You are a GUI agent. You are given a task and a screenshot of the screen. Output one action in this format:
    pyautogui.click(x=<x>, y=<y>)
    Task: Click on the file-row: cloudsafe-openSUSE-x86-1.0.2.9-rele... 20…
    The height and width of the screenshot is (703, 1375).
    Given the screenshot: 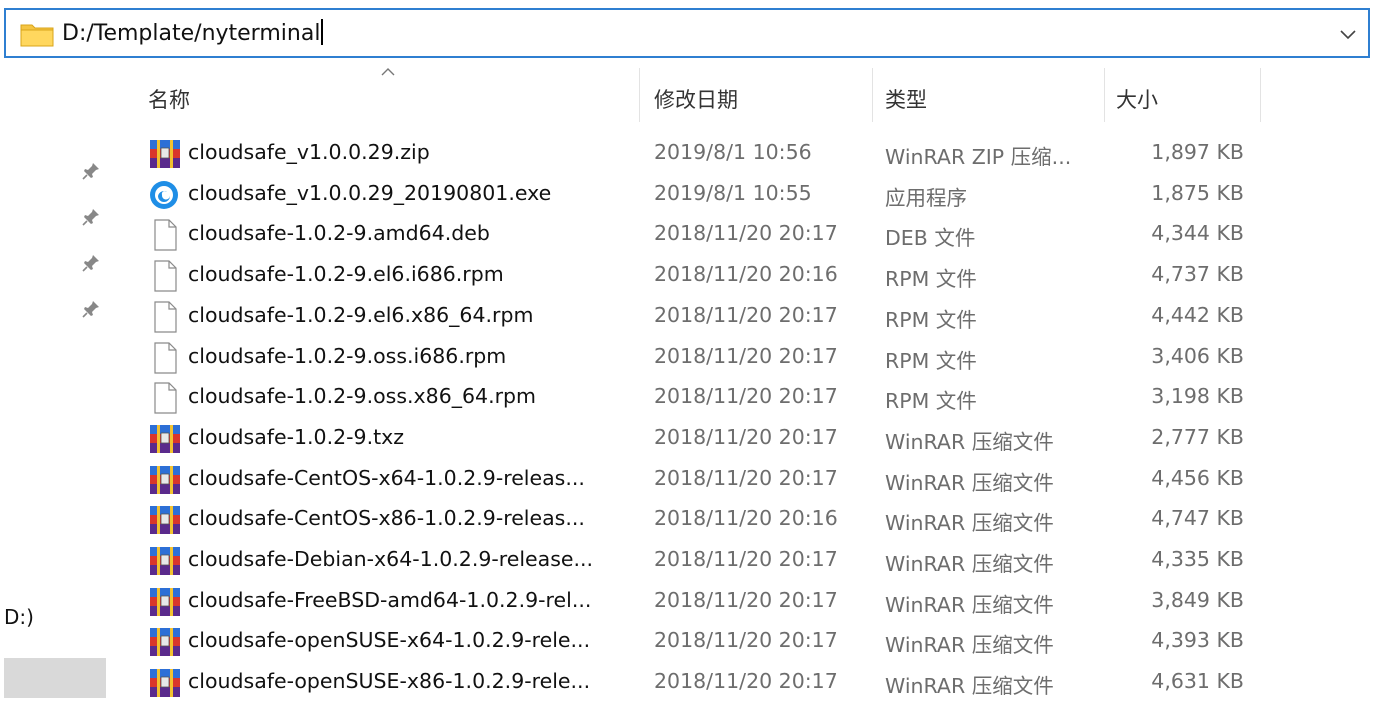 What is the action you would take?
    pyautogui.click(x=692, y=683)
    